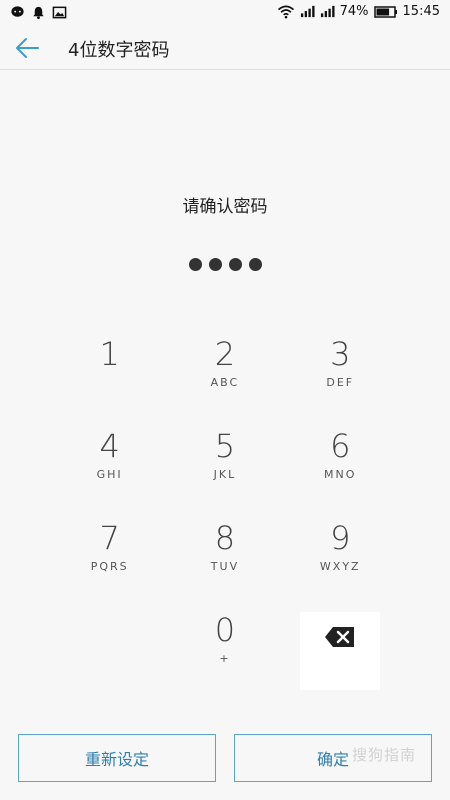 The height and width of the screenshot is (800, 450). I want to click on key-letters: TUV, so click(225, 566).